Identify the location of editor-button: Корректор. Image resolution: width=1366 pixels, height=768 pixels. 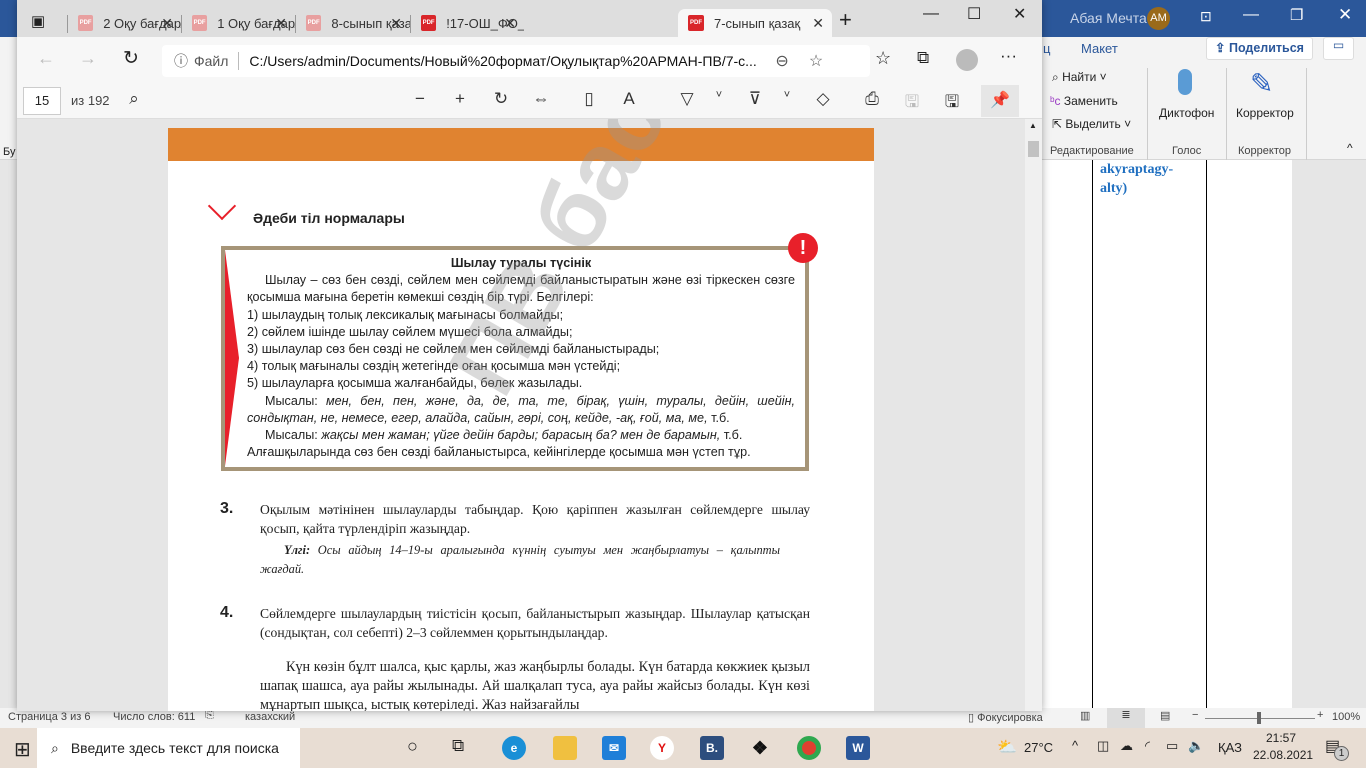
(1265, 113).